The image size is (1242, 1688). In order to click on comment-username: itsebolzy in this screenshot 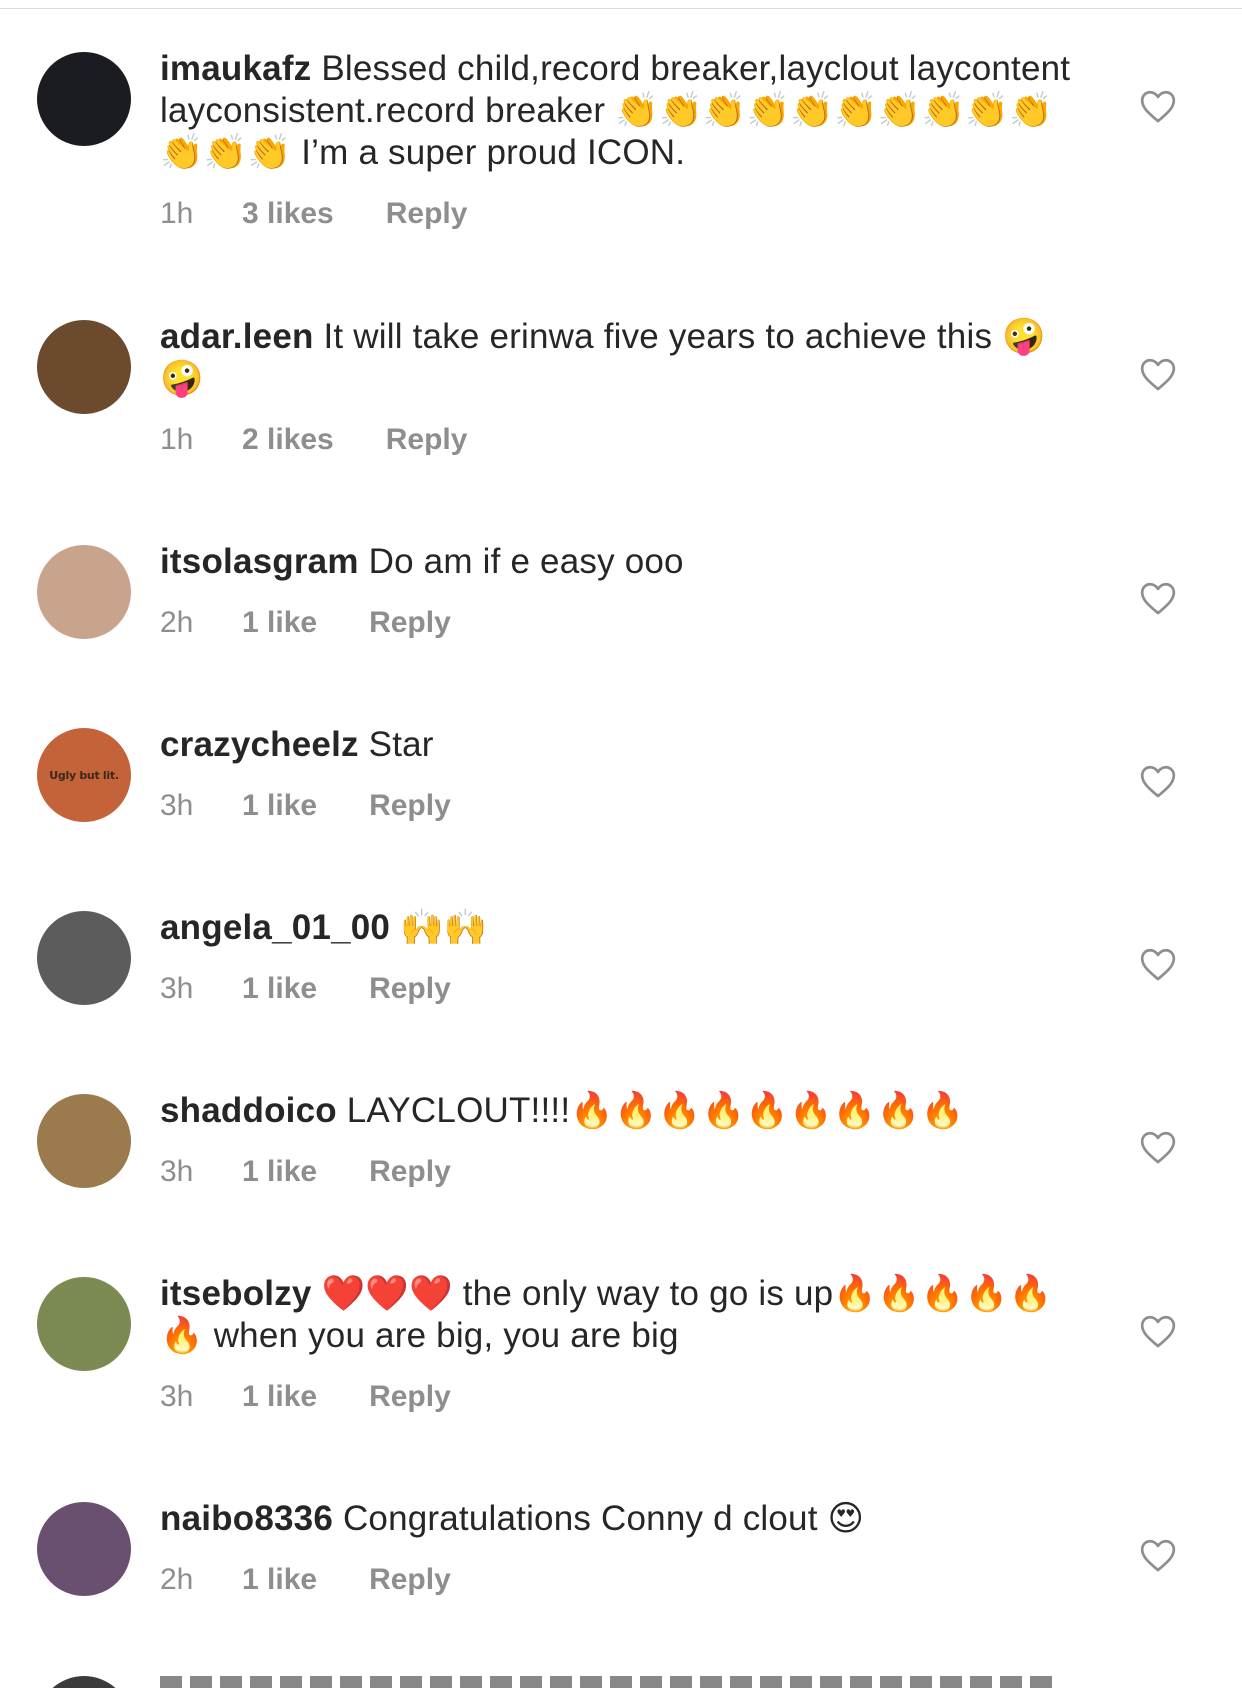, I will do `click(236, 1293)`.